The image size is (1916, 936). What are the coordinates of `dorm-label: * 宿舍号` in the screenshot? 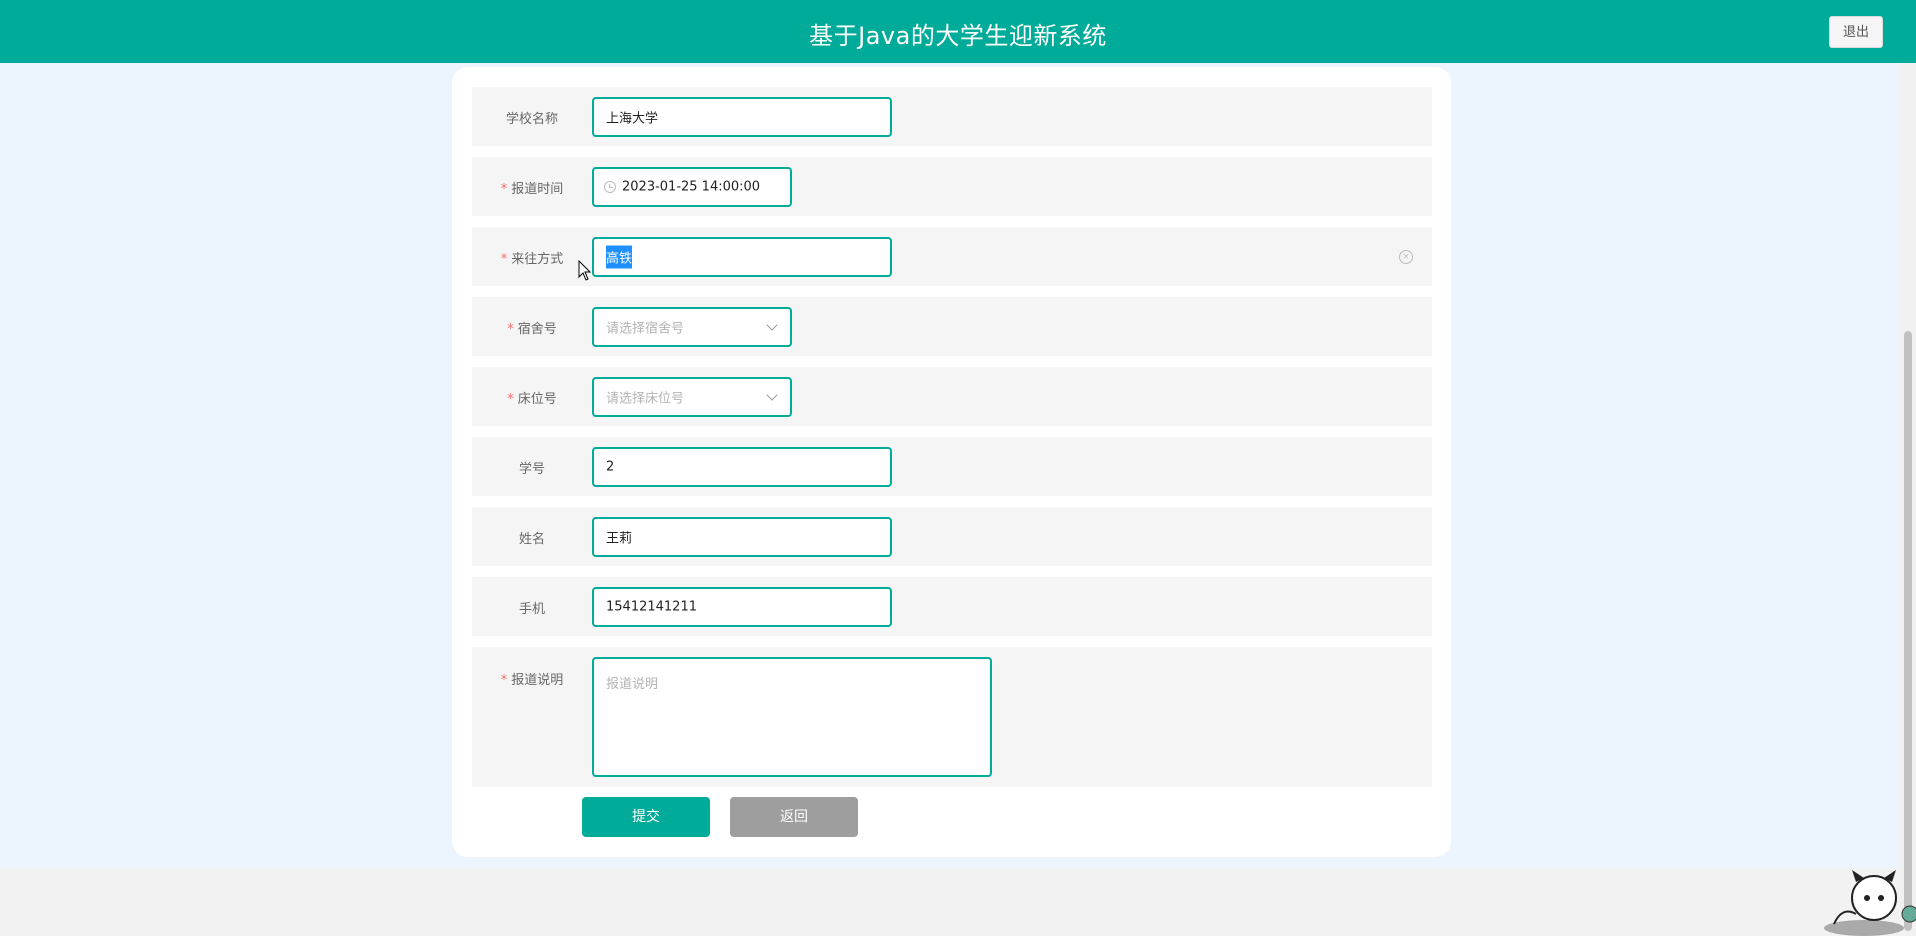 It's located at (532, 329).